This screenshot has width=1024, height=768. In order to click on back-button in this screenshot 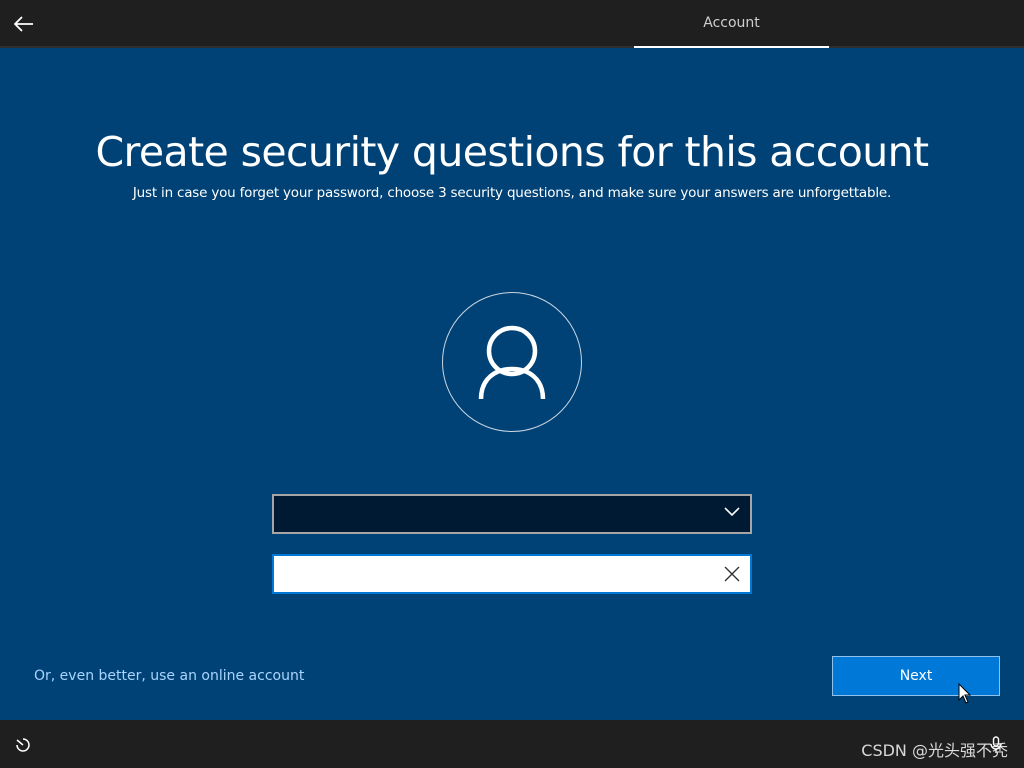, I will do `click(24, 24)`.